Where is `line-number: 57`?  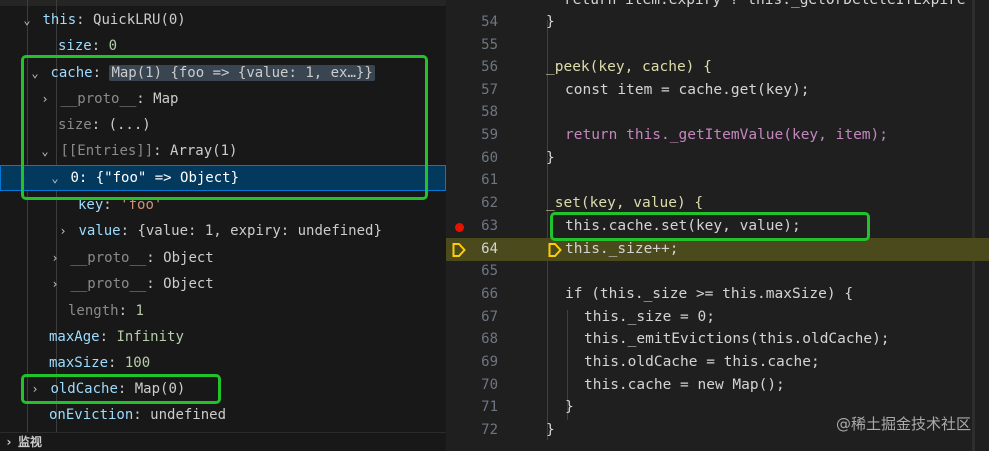 line-number: 57 is located at coordinates (489, 90).